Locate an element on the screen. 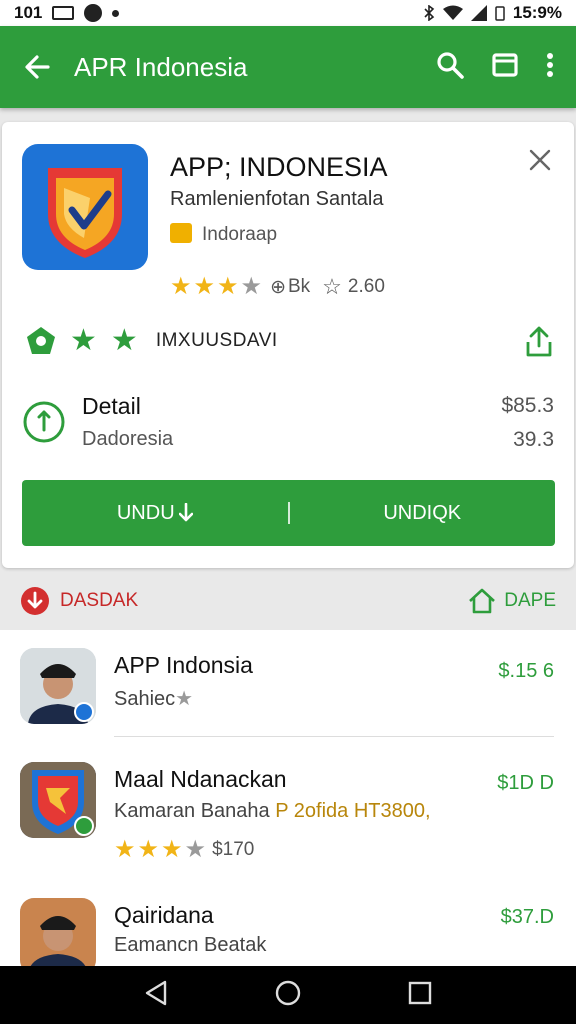  close-icon is located at coordinates (540, 160).